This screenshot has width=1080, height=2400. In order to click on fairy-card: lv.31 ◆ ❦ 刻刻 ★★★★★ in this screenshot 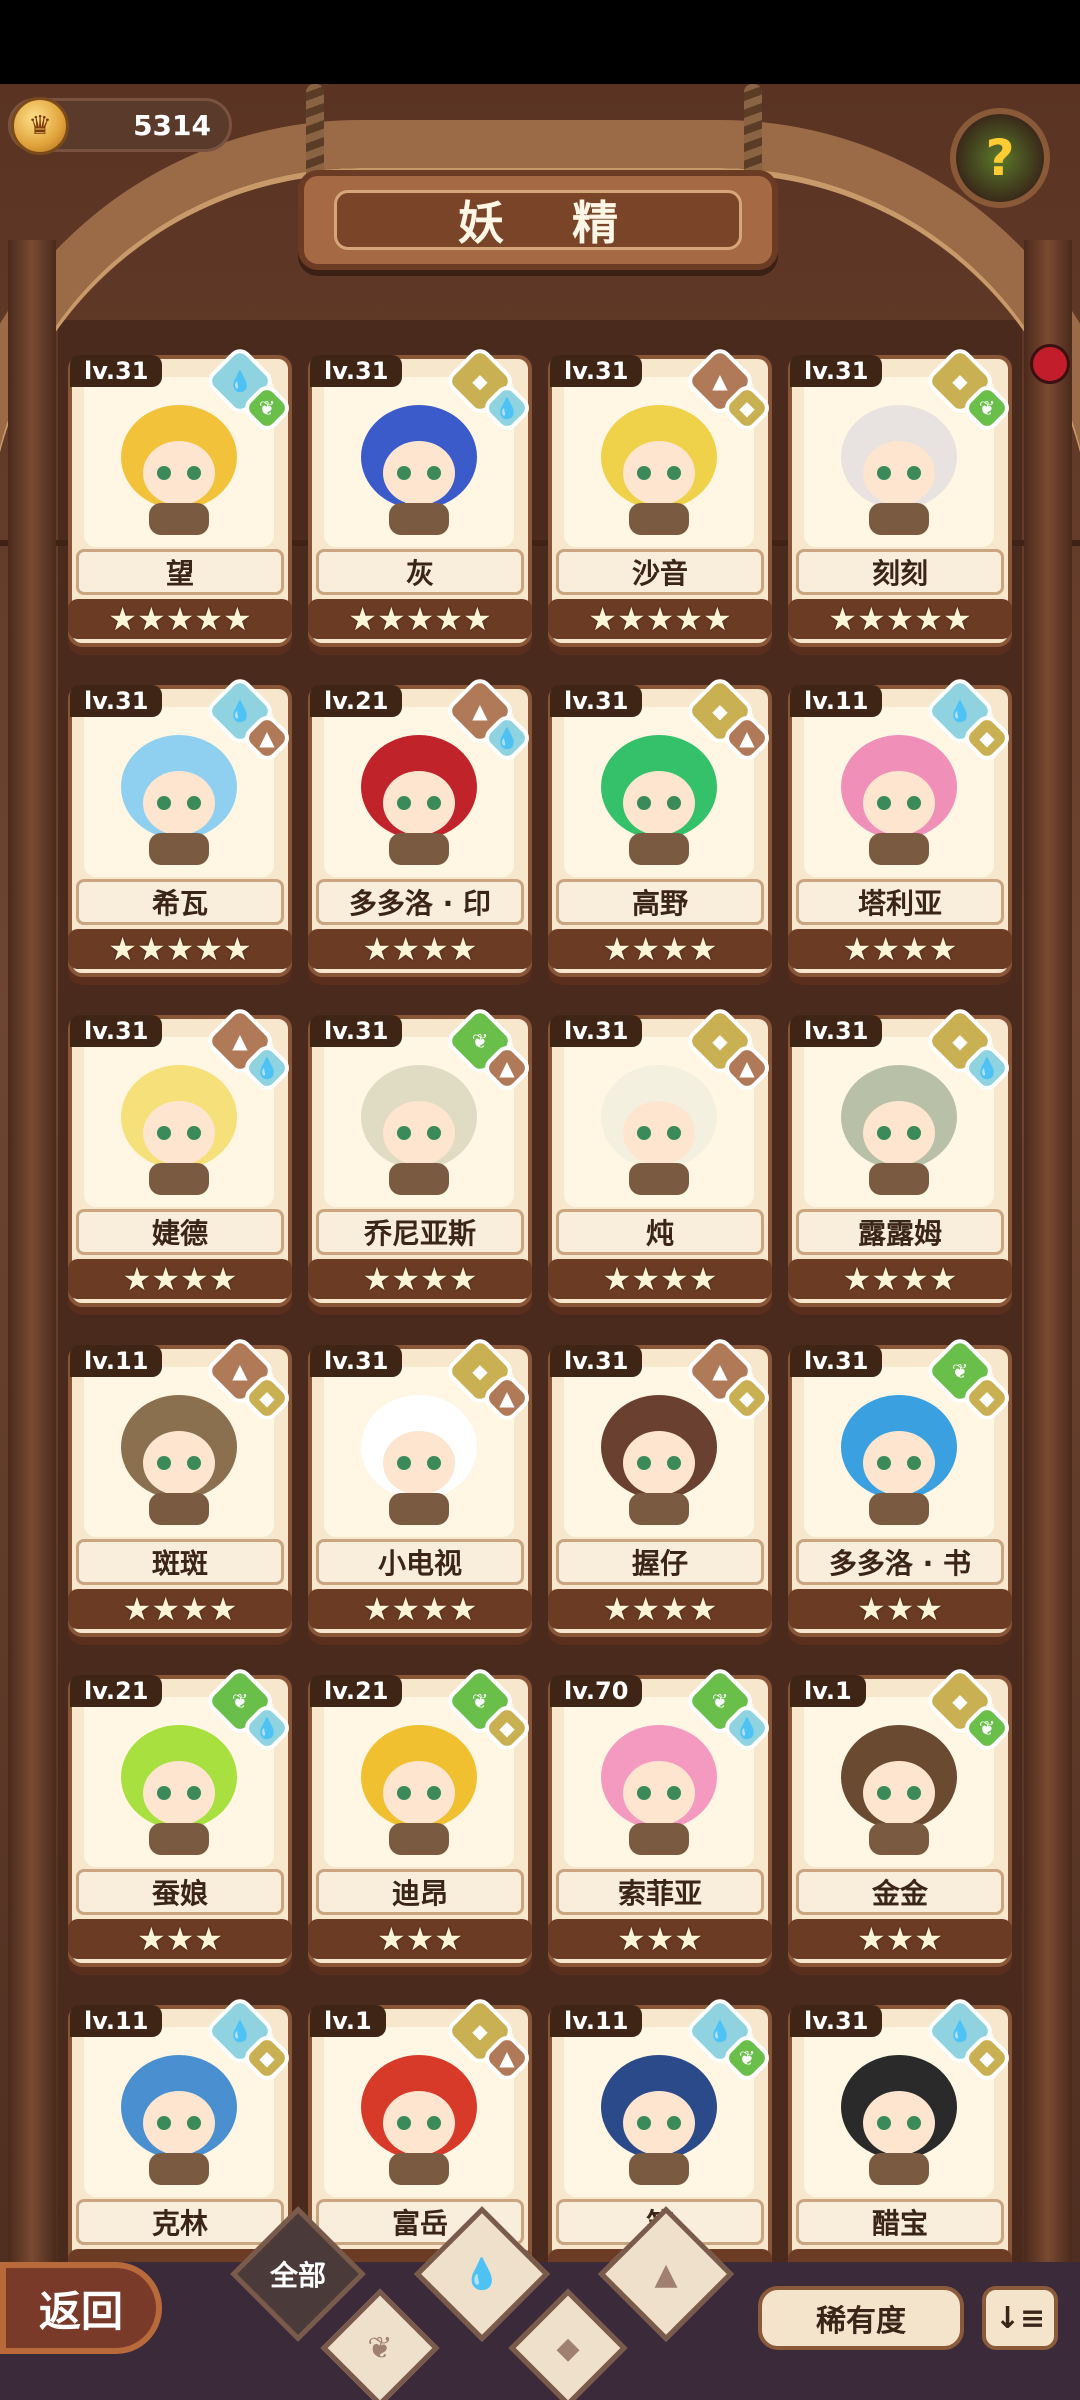, I will do `click(900, 498)`.